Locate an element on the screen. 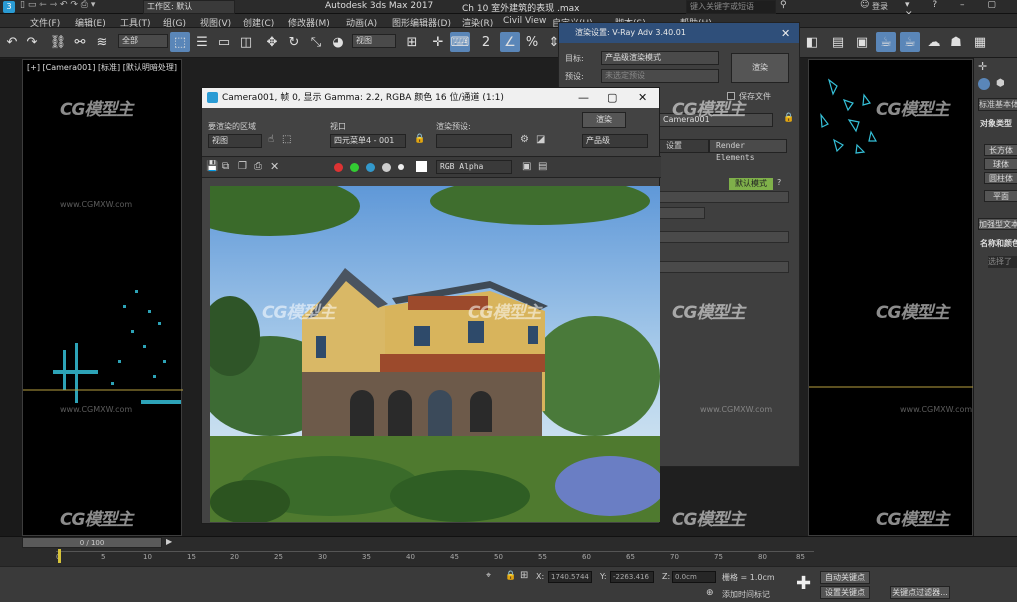 The image size is (1017, 602). time-marker is located at coordinates (59, 556).